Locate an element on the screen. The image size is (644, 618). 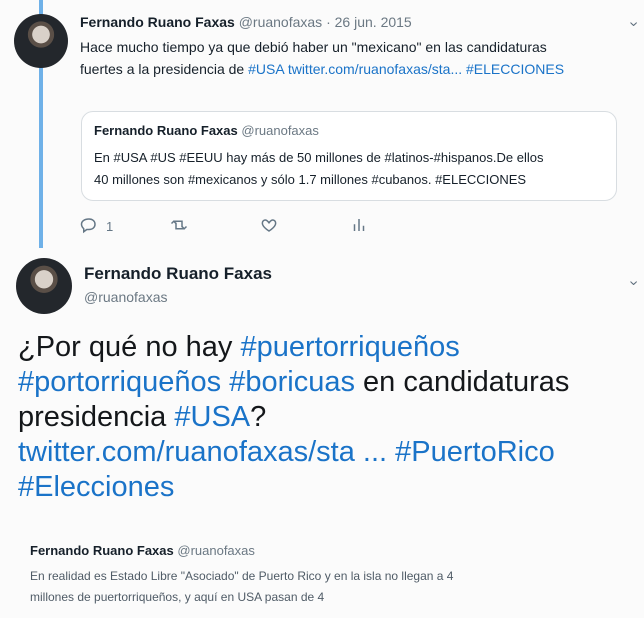
hashtag-link: #ELECCIONES is located at coordinates (515, 69).